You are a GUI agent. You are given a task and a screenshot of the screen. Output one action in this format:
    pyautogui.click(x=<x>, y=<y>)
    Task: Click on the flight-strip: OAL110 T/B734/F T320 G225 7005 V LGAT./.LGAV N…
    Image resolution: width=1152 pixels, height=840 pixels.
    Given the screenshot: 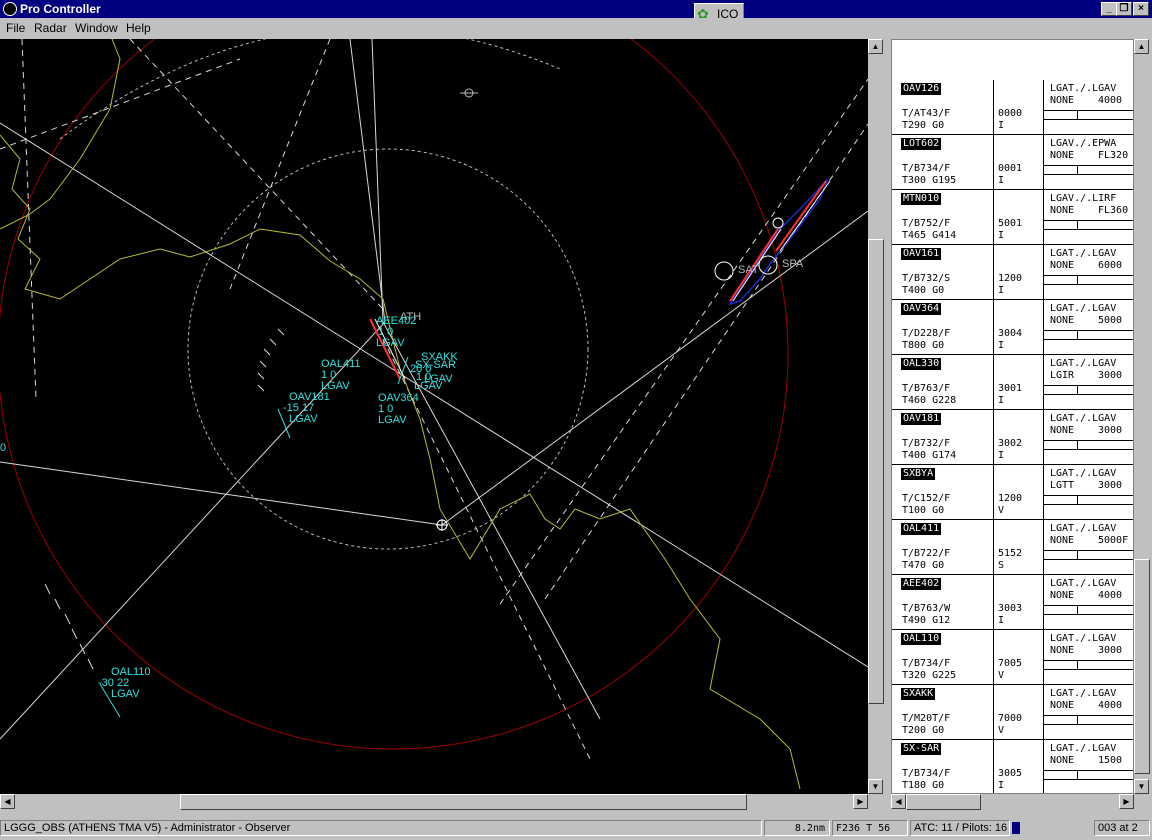 What is the action you would take?
    pyautogui.click(x=1012, y=657)
    